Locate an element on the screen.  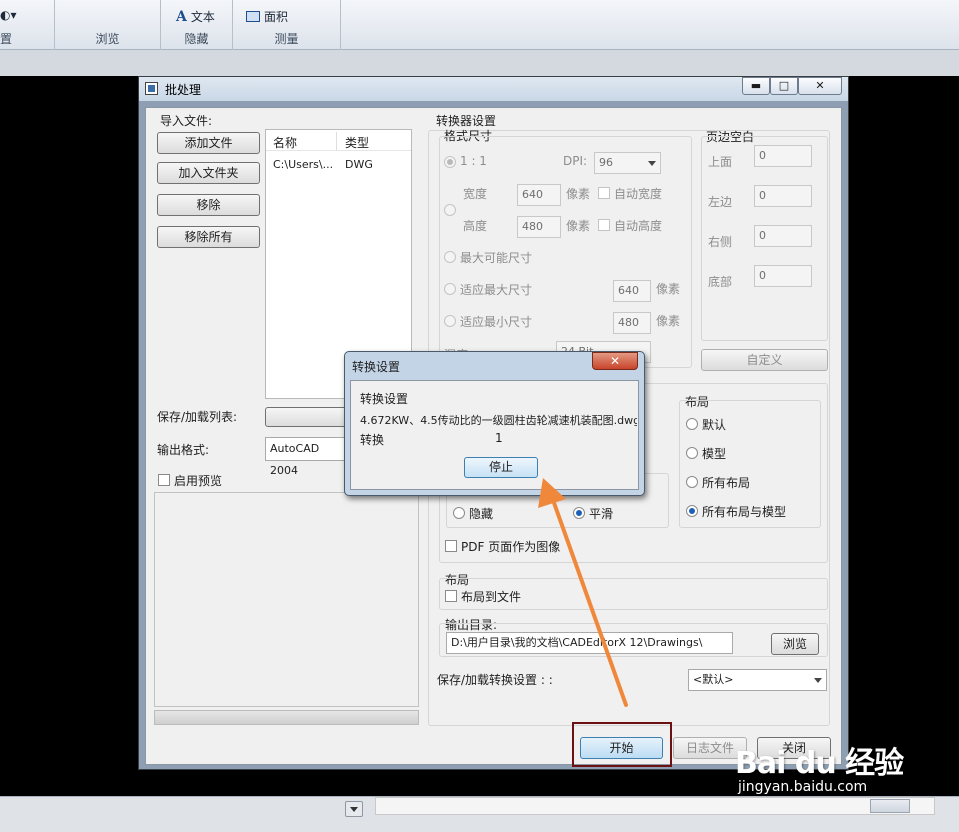
annotation-arrow-line is located at coordinates (589, 602).